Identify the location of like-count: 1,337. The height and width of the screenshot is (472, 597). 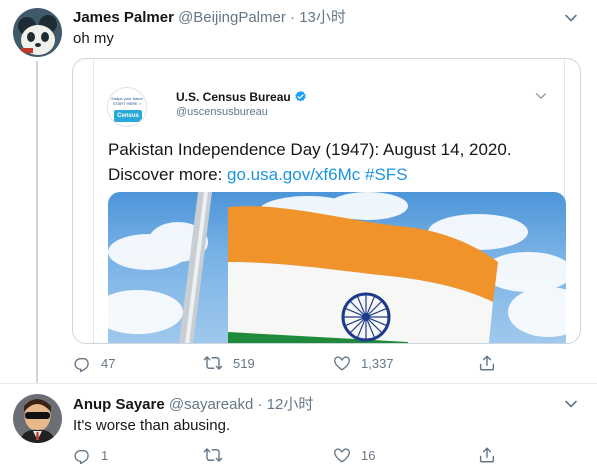
(377, 363).